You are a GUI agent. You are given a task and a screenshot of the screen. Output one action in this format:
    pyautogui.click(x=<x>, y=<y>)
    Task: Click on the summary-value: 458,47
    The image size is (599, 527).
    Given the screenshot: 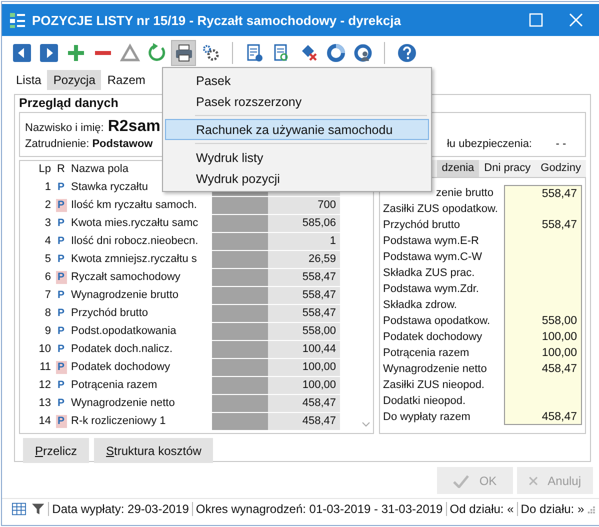 What is the action you would take?
    pyautogui.click(x=543, y=417)
    